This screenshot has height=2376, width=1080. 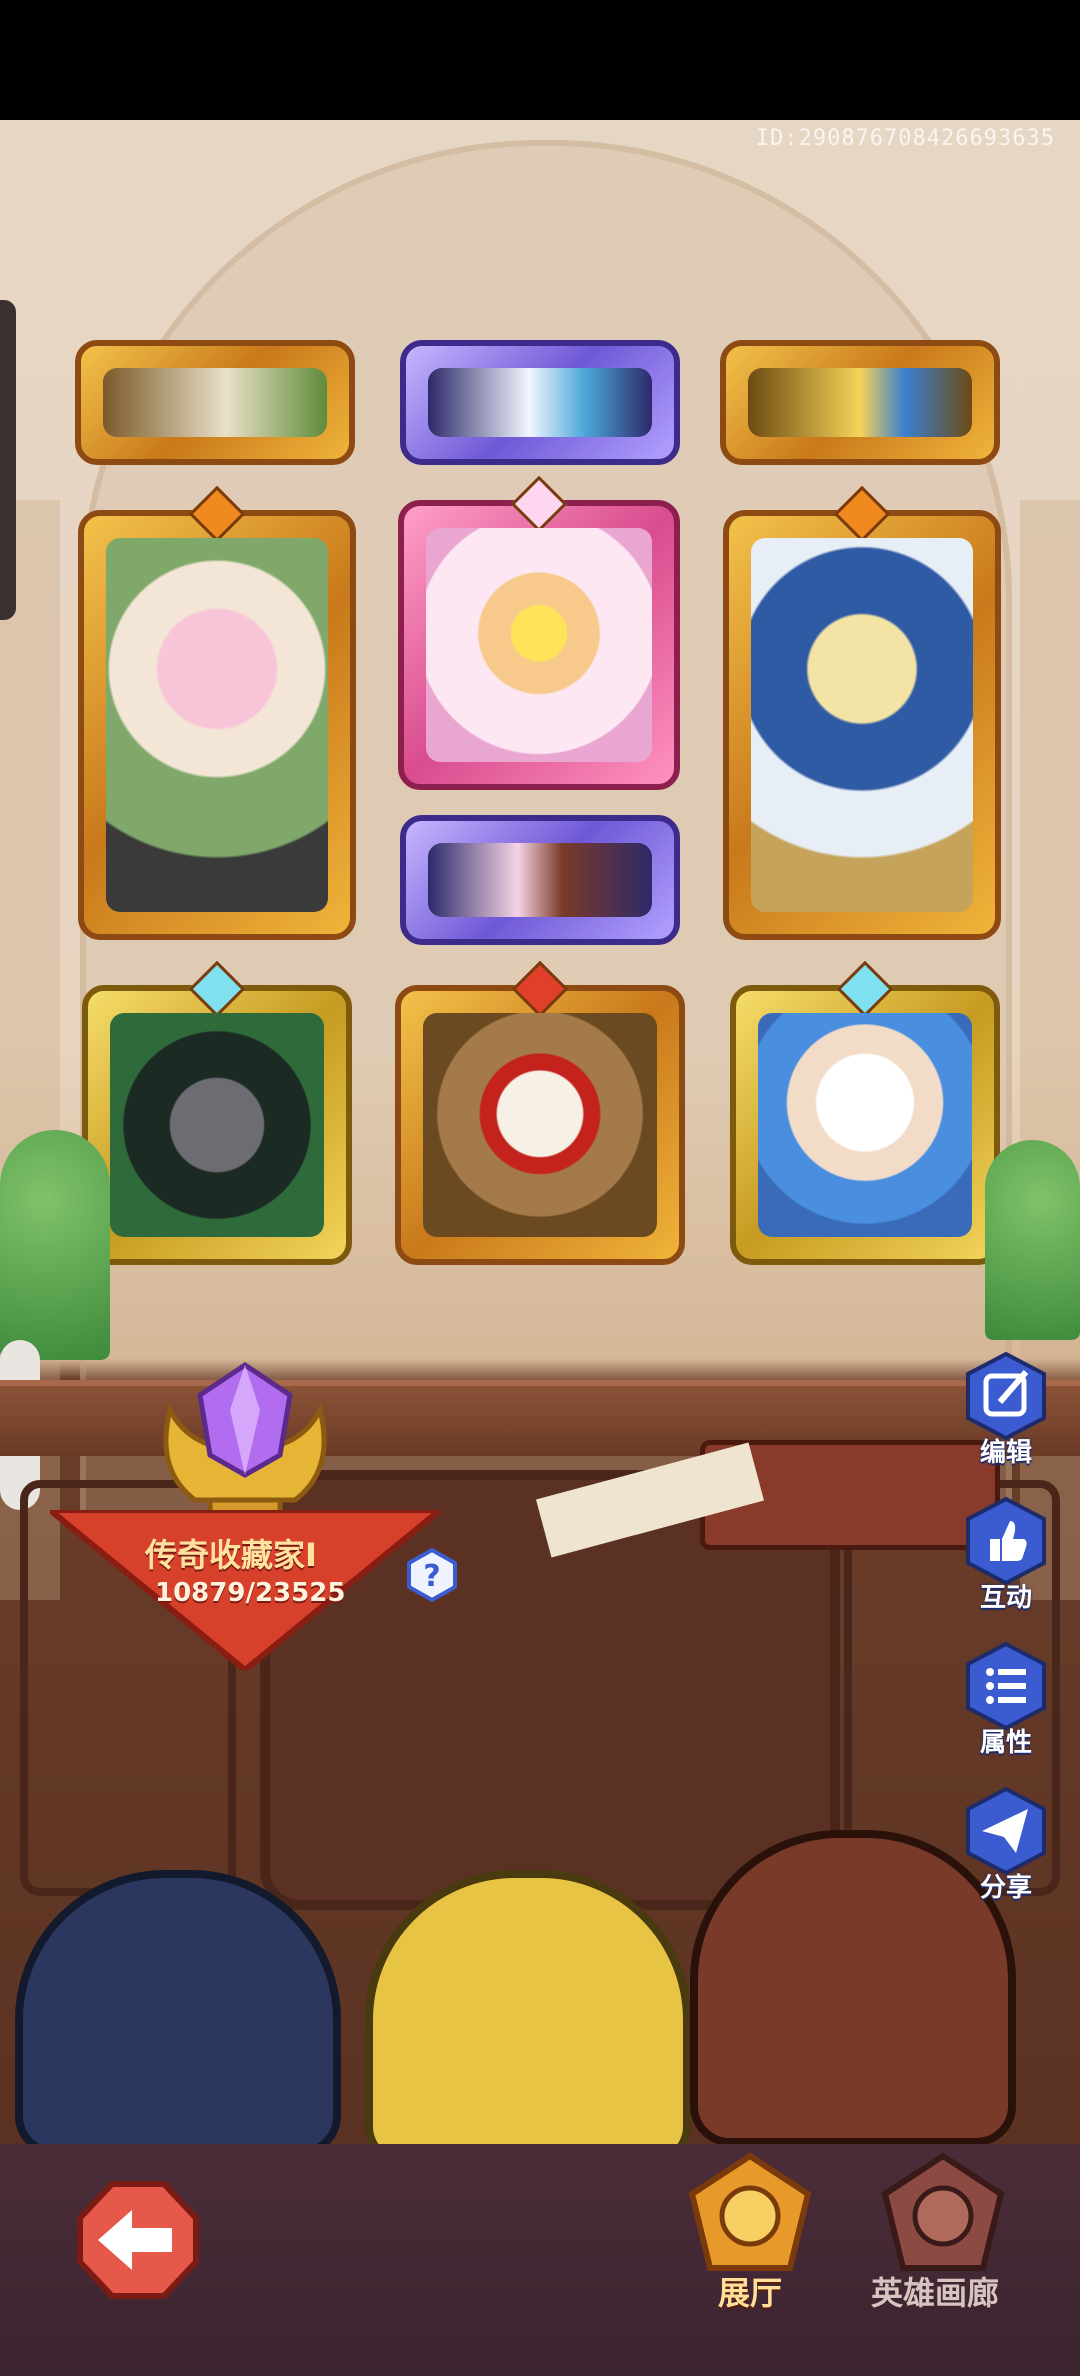 What do you see at coordinates (1032, 1240) in the screenshot?
I see `plant-right` at bounding box center [1032, 1240].